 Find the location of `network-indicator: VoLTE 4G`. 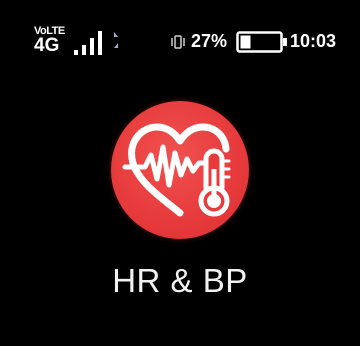

network-indicator: VoLTE 4G is located at coordinates (49, 41).